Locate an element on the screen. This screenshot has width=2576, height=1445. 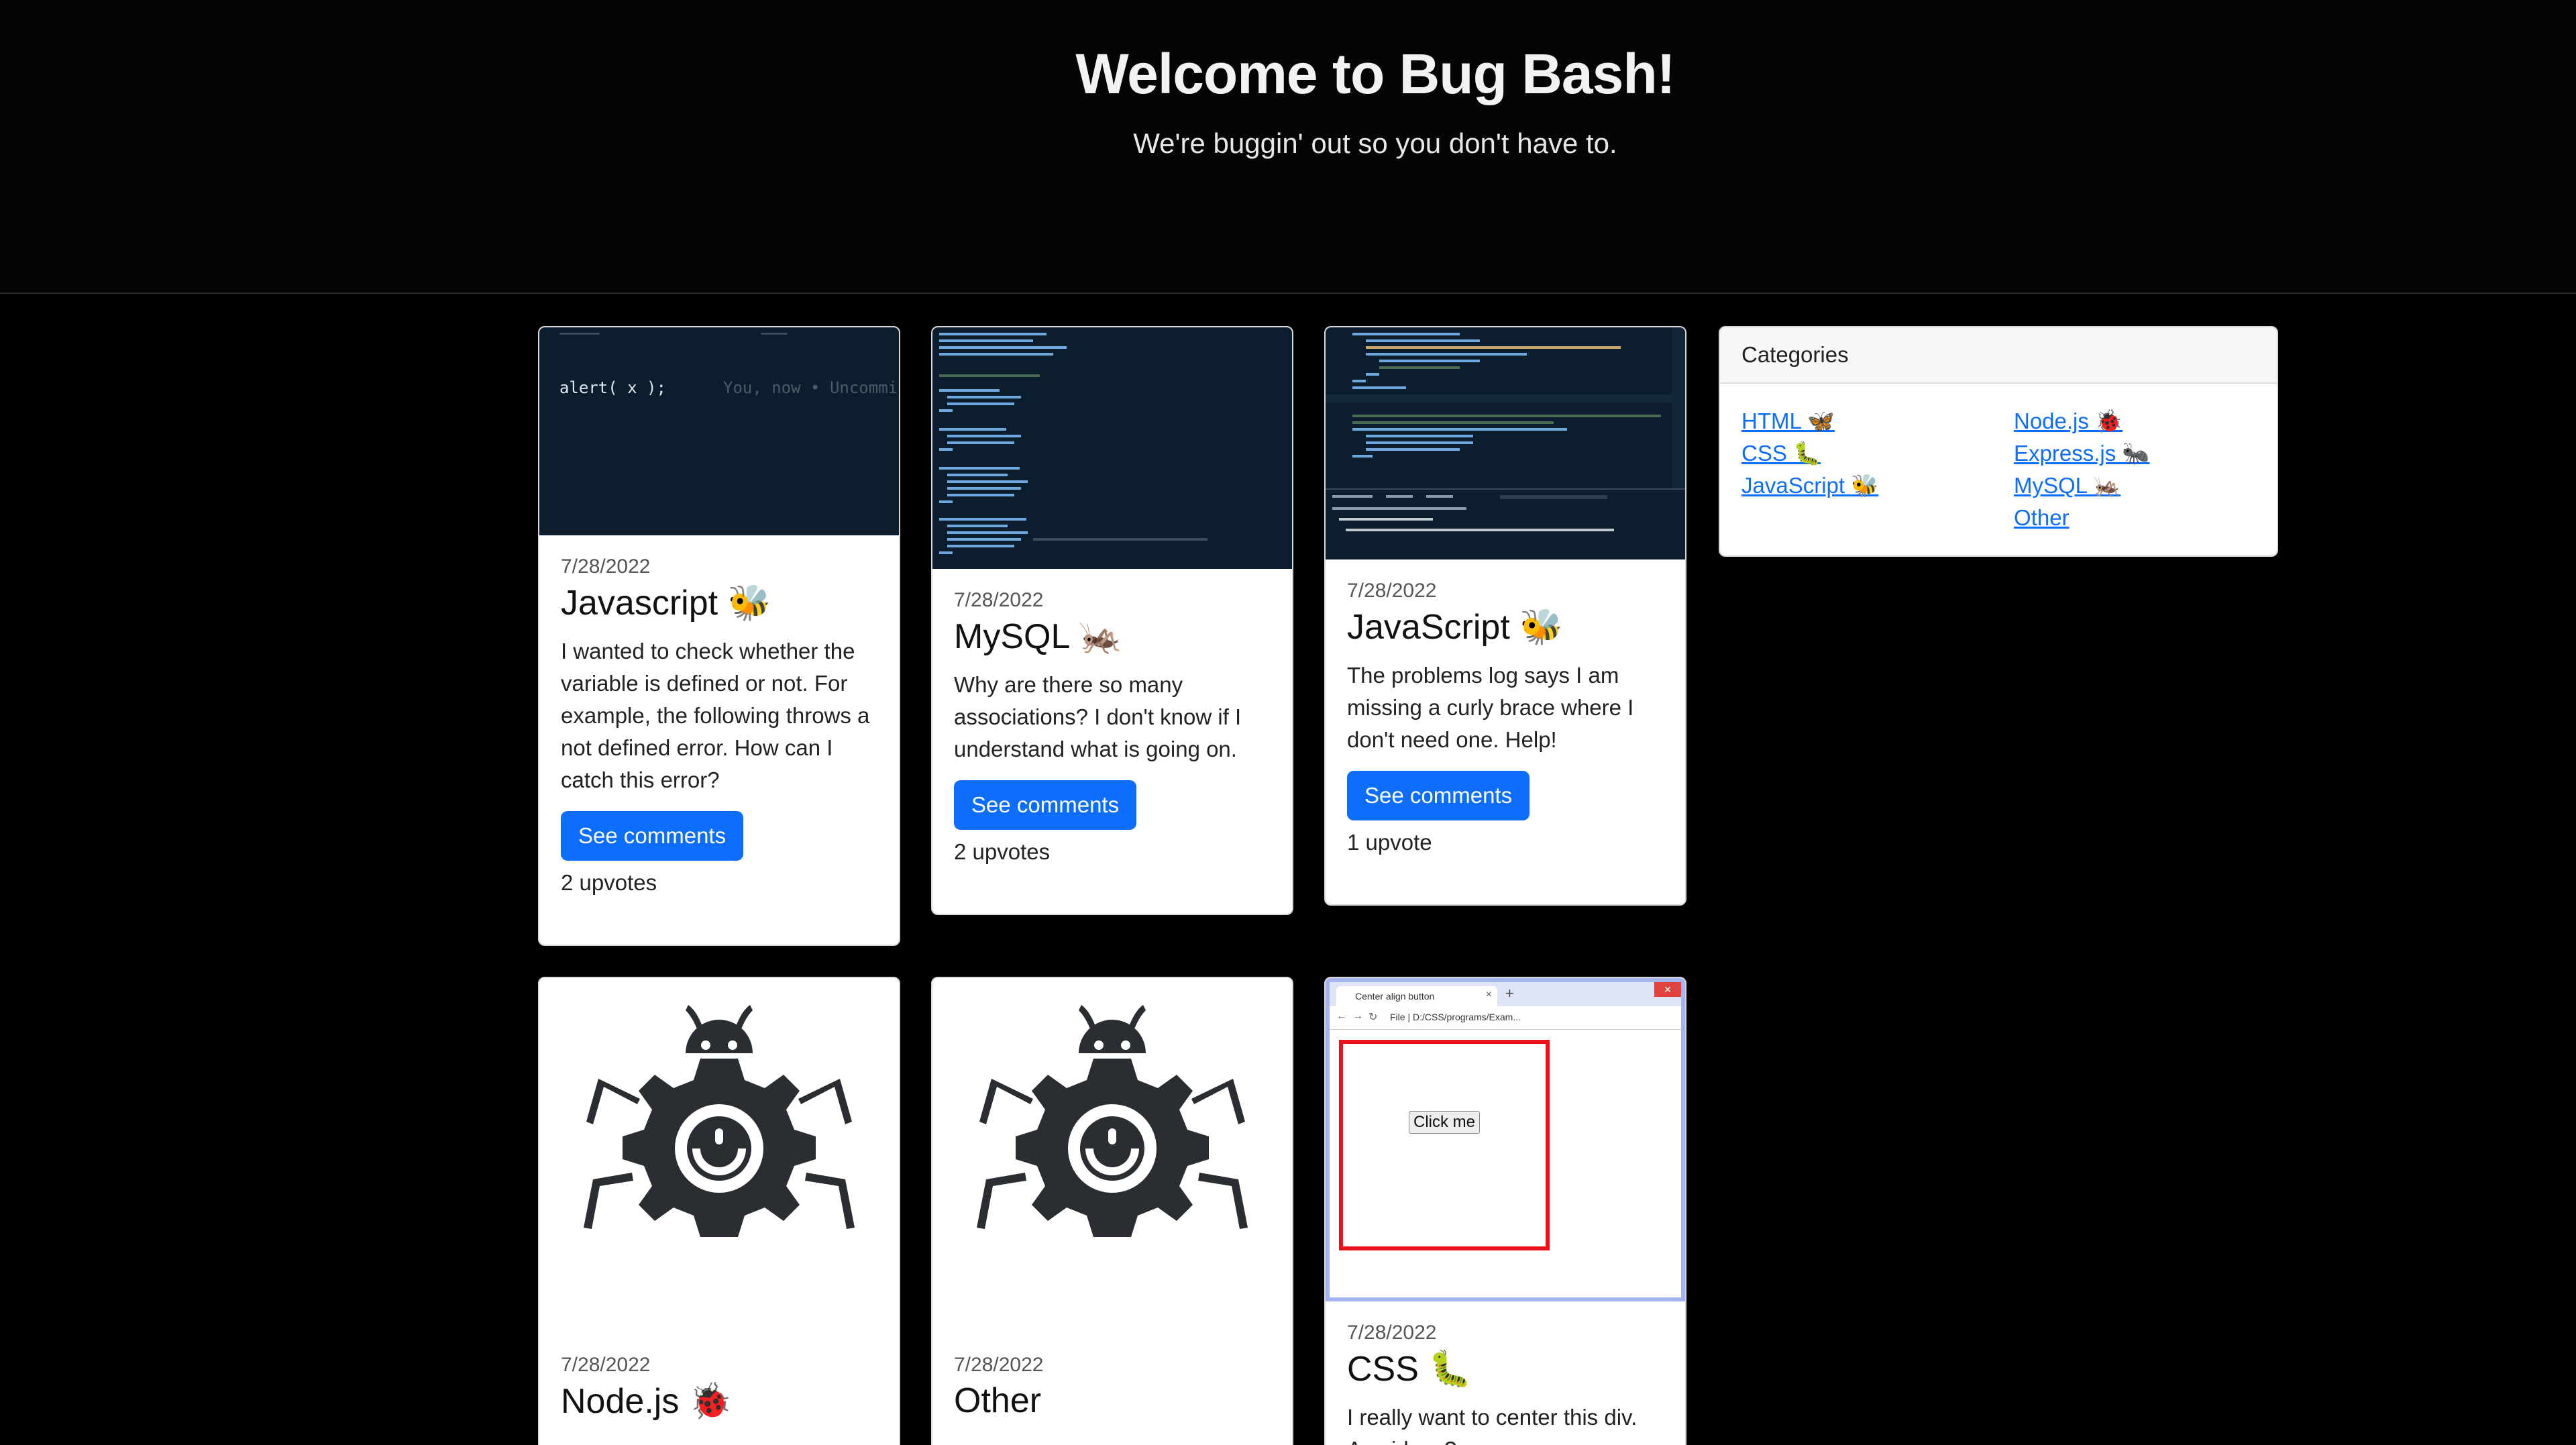
code-snippet: alert( x ); is located at coordinates (612, 387).